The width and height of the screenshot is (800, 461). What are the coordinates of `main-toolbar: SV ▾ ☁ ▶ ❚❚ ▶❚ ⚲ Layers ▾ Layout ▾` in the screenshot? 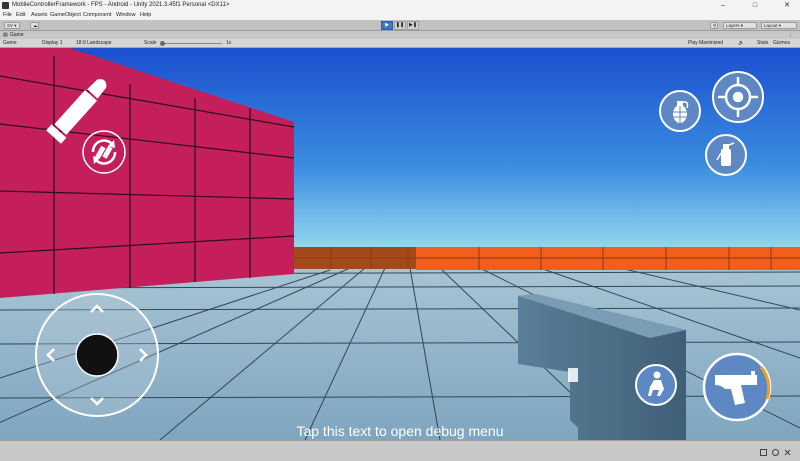 It's located at (400, 25).